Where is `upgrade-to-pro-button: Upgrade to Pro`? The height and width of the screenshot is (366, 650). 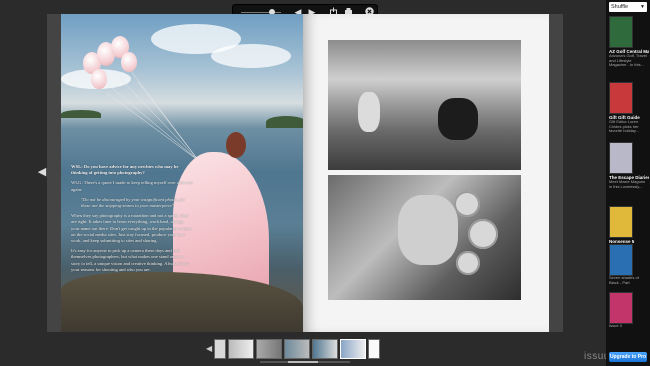 upgrade-to-pro-button: Upgrade to Pro is located at coordinates (628, 357).